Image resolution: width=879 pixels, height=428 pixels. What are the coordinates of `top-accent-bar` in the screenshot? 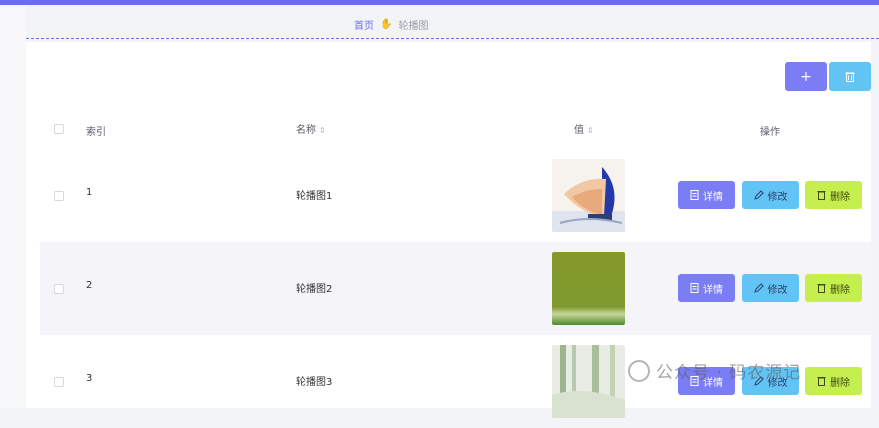 It's located at (439, 2).